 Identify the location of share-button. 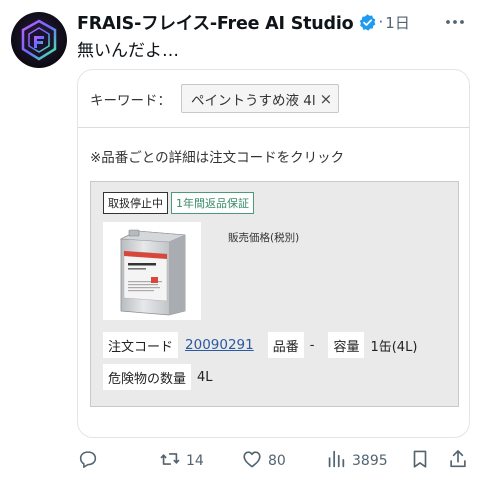
(458, 461).